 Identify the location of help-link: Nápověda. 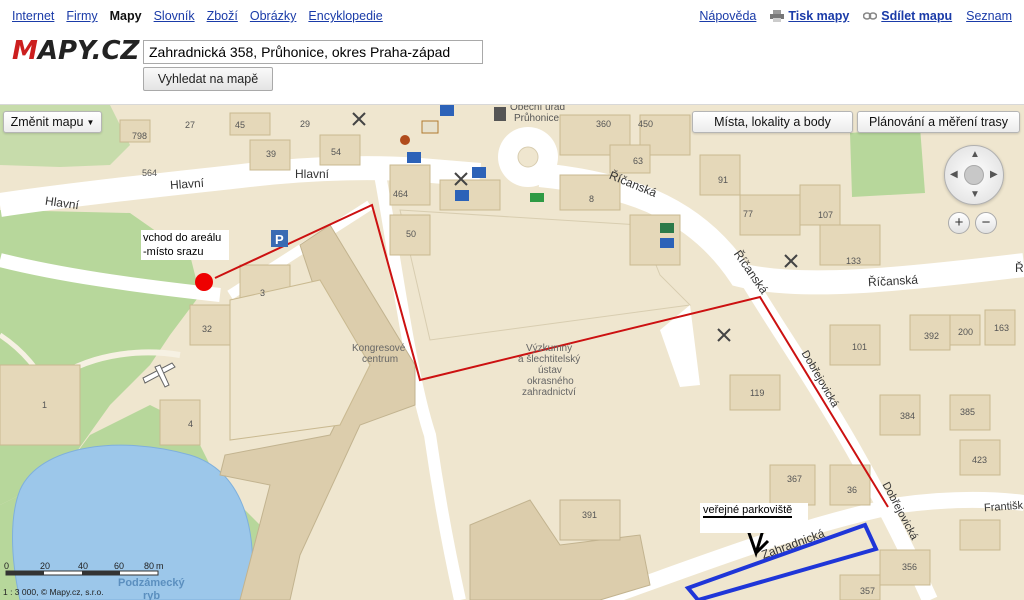
(727, 16).